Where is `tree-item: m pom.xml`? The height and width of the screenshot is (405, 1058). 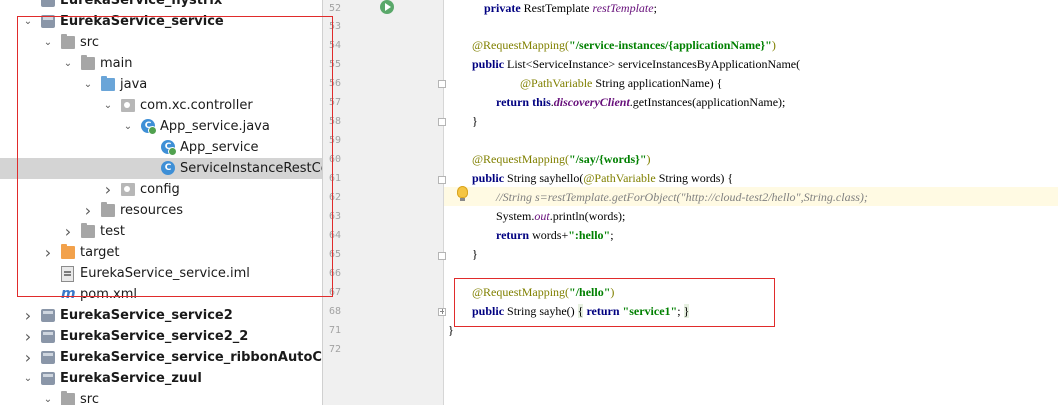 tree-item: m pom.xml is located at coordinates (161, 294).